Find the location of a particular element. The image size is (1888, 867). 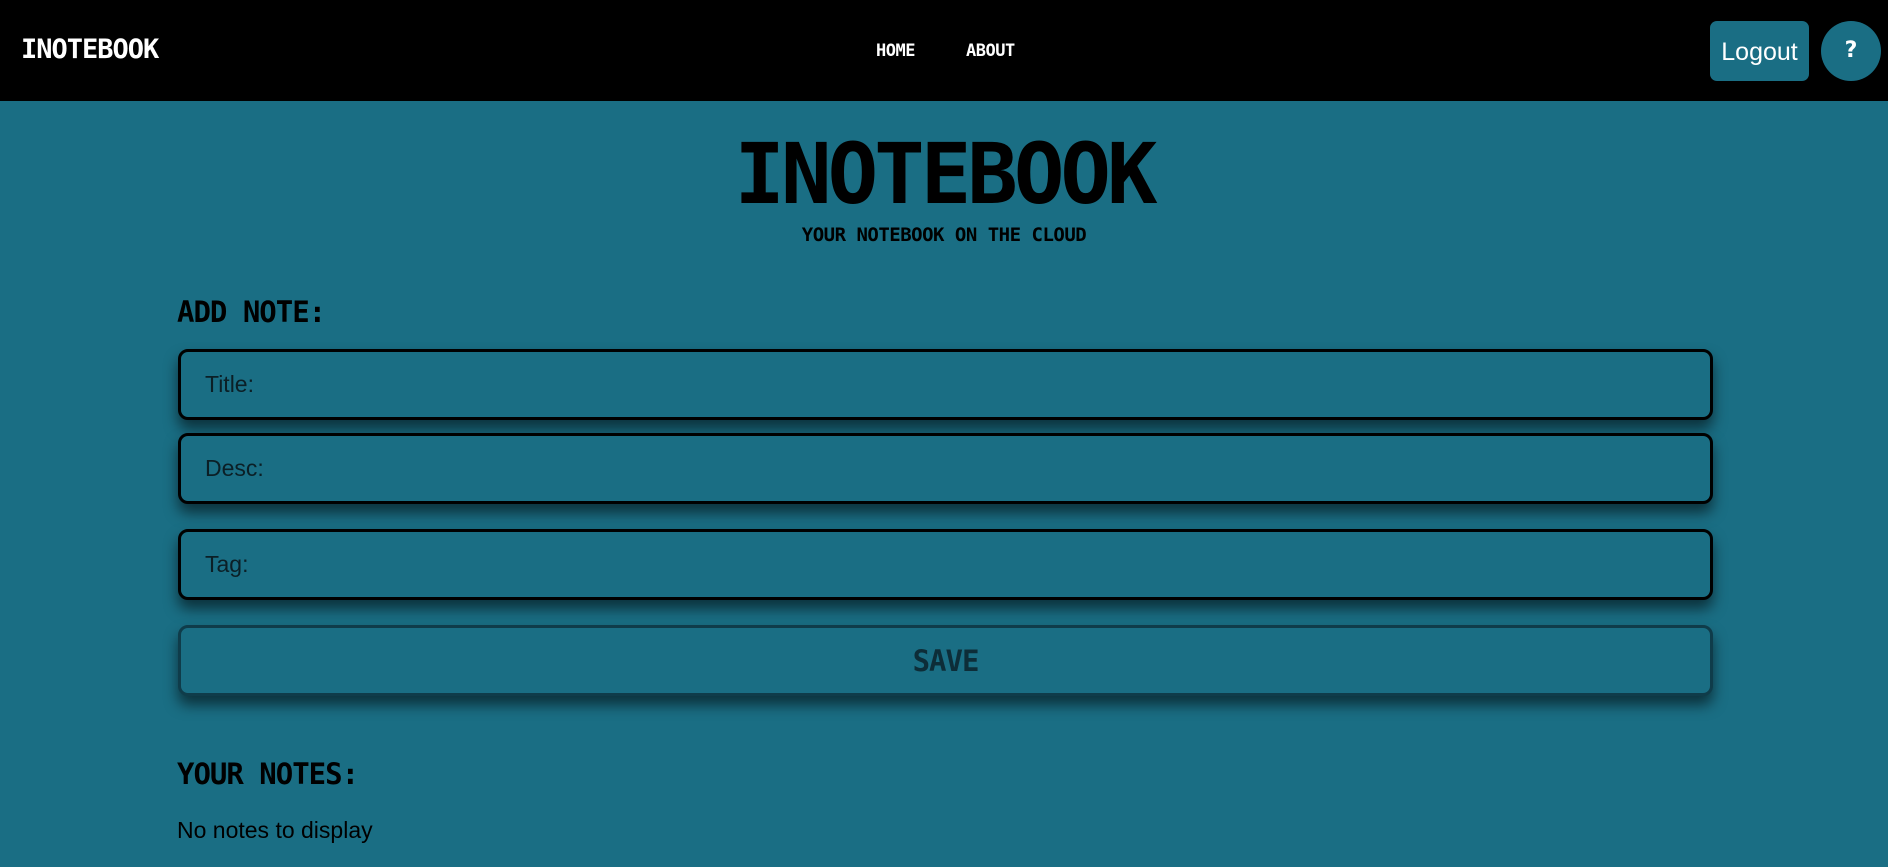

note-title-input is located at coordinates (945, 384).